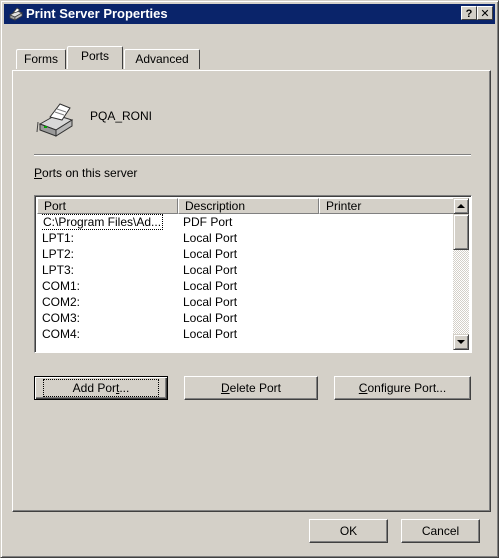 The height and width of the screenshot is (558, 499). Describe the element at coordinates (440, 531) in the screenshot. I see `cancel-button: Cancel` at that location.